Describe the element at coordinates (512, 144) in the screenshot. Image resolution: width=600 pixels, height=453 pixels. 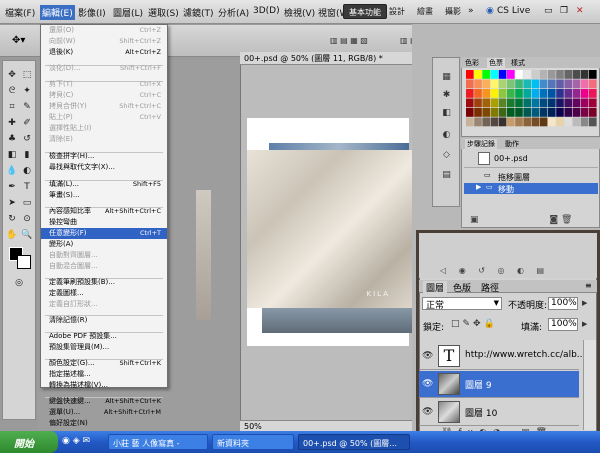
I see `tab-actions: 動作` at that location.